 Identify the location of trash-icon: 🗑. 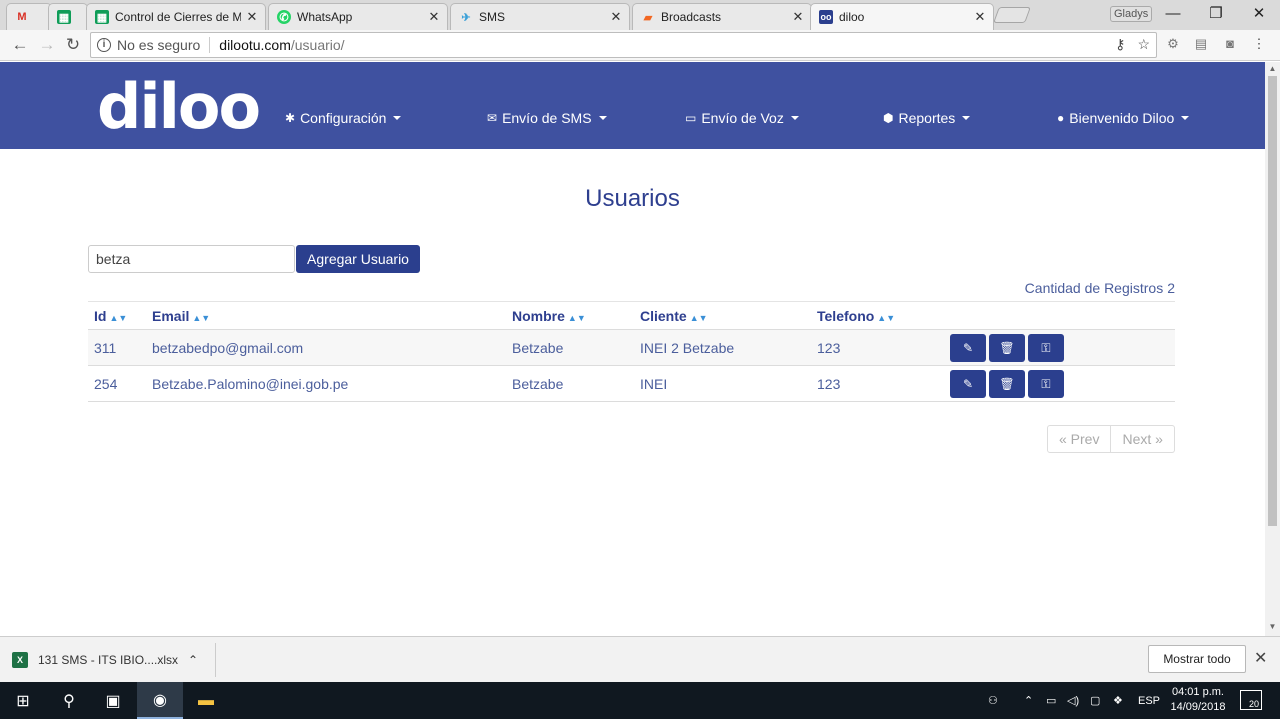
(1007, 383).